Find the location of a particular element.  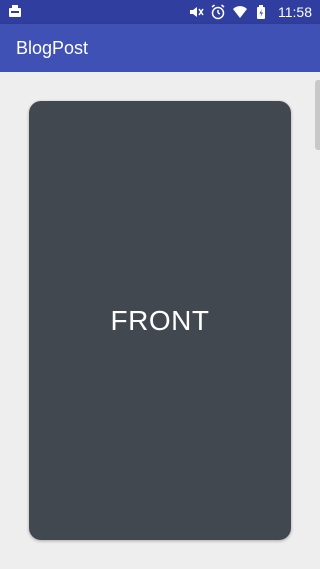

status-bar: 11:58 is located at coordinates (160, 12).